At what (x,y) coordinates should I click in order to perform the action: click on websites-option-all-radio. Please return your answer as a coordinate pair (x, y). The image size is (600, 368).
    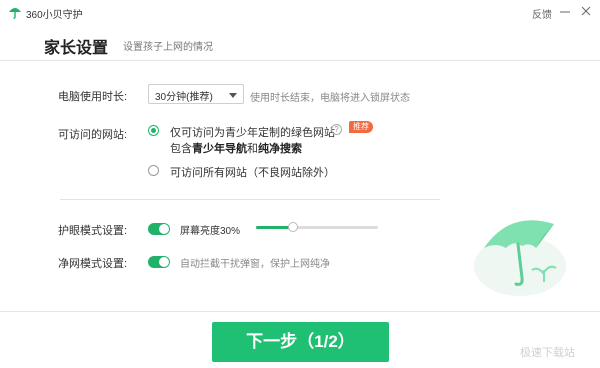
    Looking at the image, I should click on (153, 170).